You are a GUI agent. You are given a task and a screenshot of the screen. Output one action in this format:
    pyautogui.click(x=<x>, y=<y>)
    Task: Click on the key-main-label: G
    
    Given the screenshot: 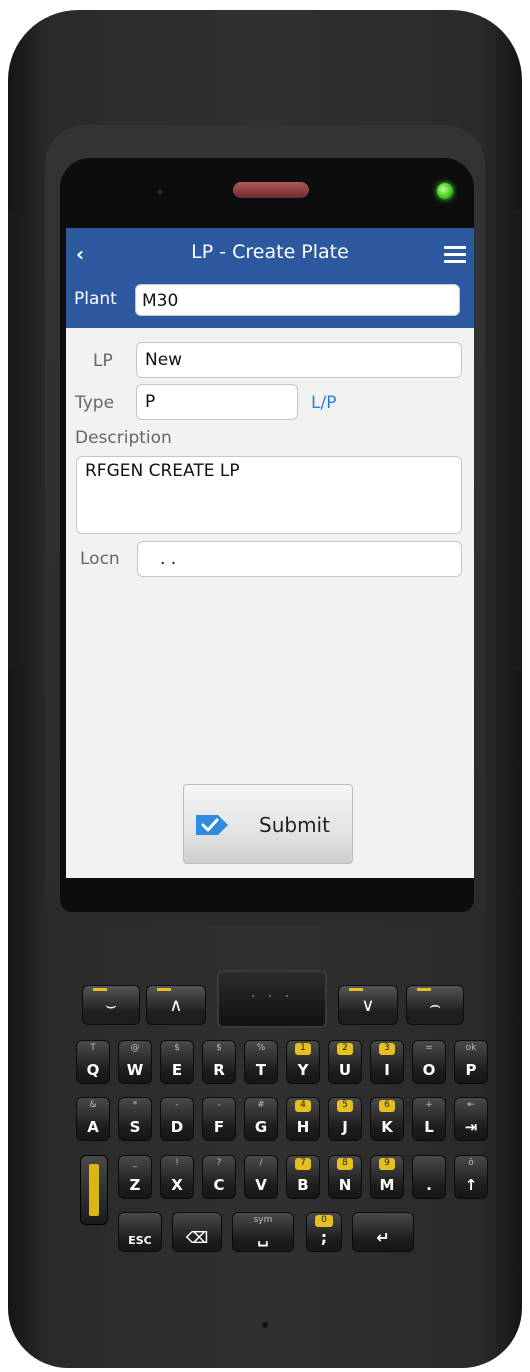 What is the action you would take?
    pyautogui.click(x=261, y=1127)
    